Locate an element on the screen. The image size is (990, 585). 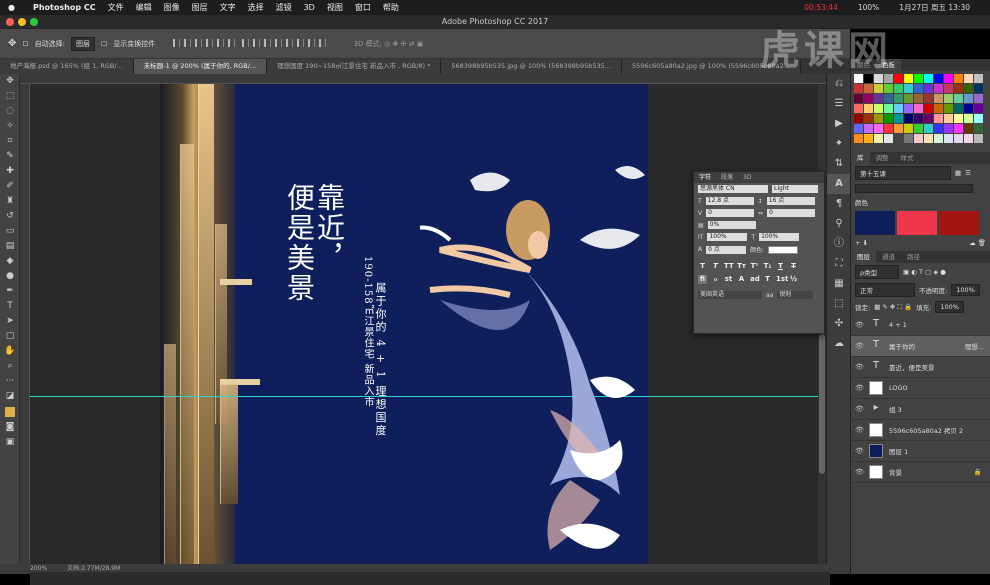
ordinals-button: T is located at coordinates (767, 279).